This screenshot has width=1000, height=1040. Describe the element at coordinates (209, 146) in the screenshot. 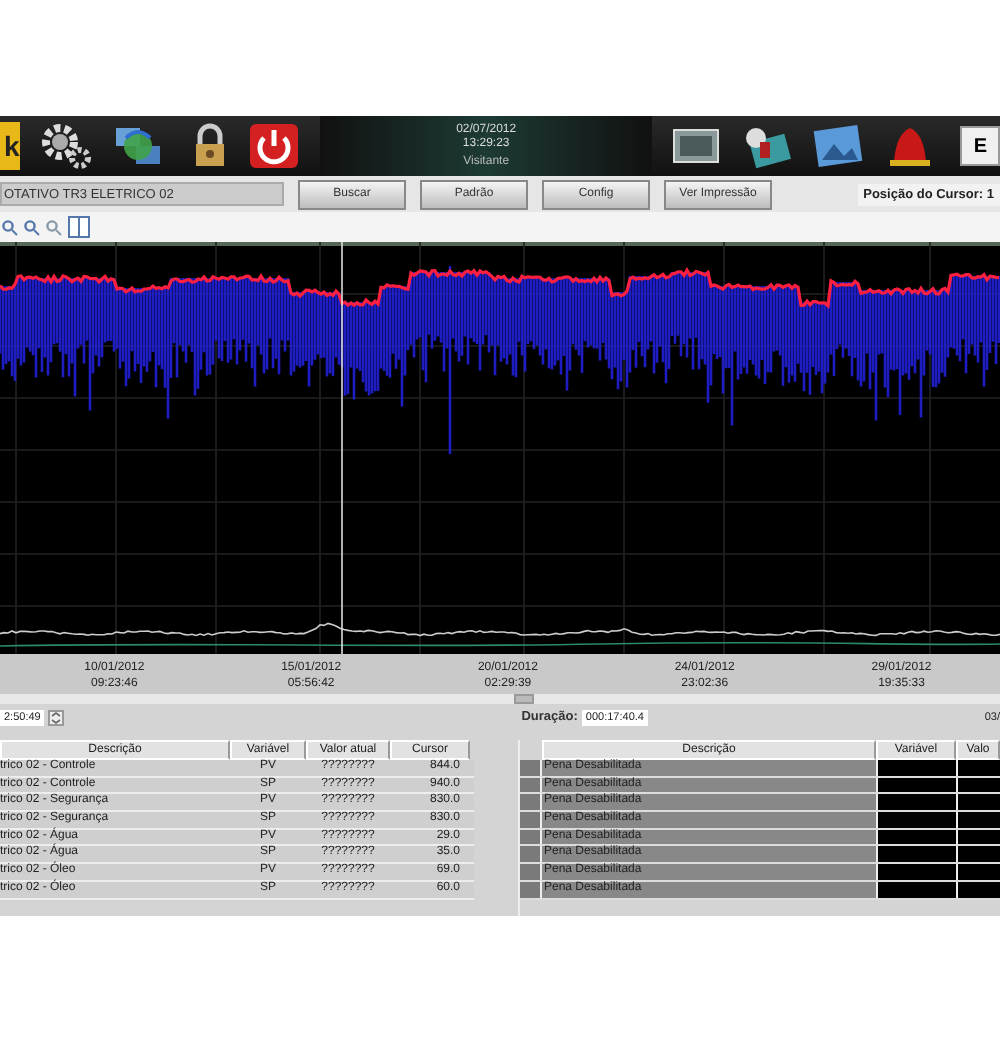

I see `padlock-icon` at that location.